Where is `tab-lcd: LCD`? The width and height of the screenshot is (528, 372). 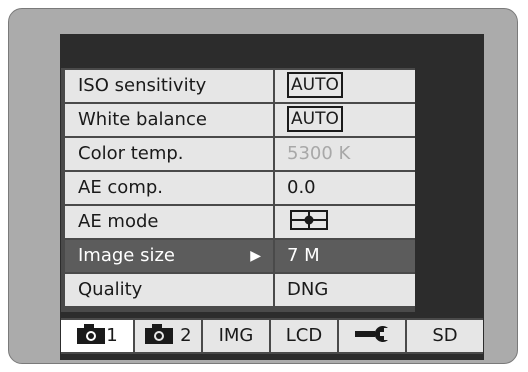
tab-lcd: LCD is located at coordinates (304, 336).